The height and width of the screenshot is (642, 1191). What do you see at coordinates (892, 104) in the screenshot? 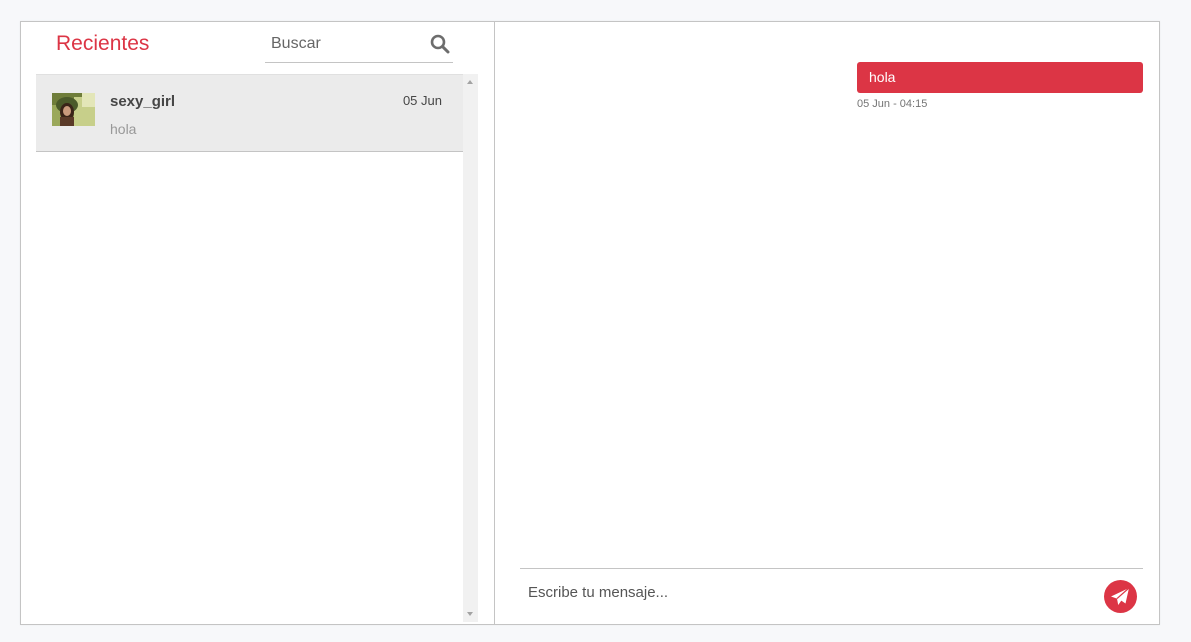
I see `message-timestamp: 05 Jun - 04:15` at bounding box center [892, 104].